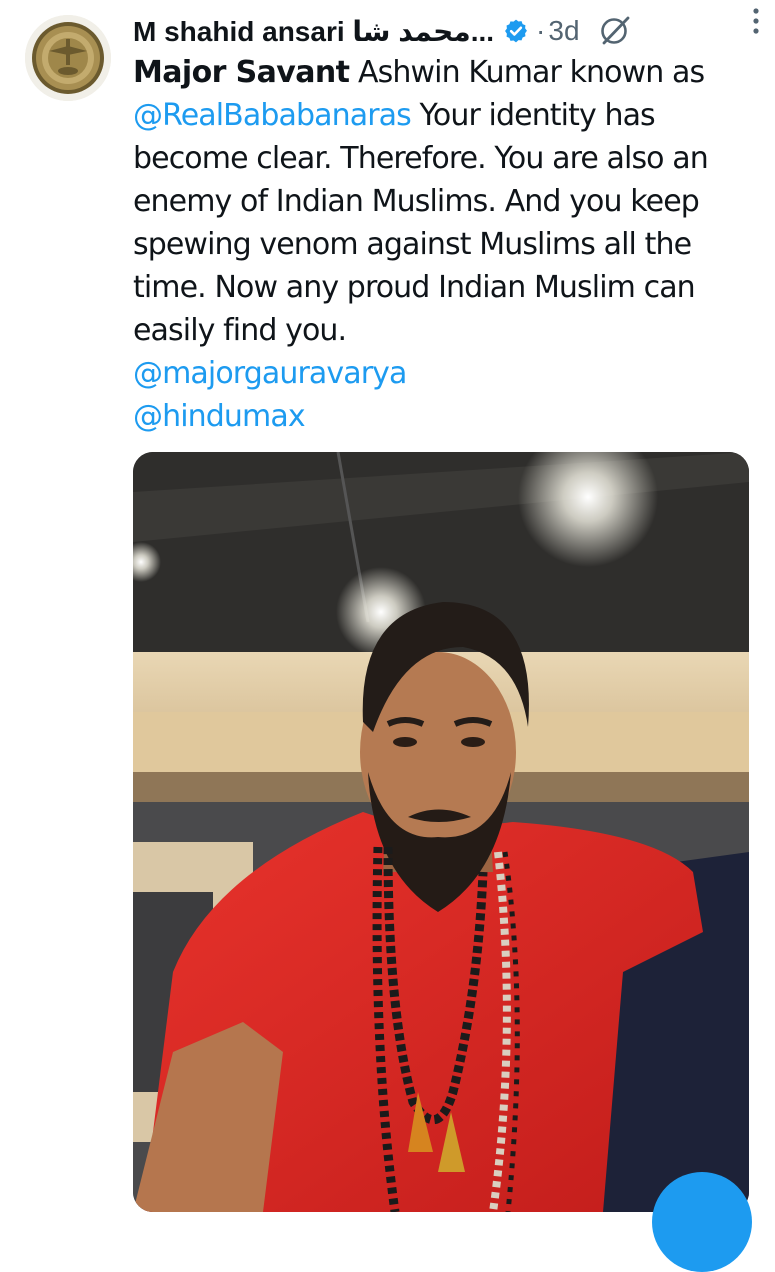 Image resolution: width=775 pixels, height=1272 pixels. I want to click on text-fragment: Ashwin Kumar known as, so click(527, 72).